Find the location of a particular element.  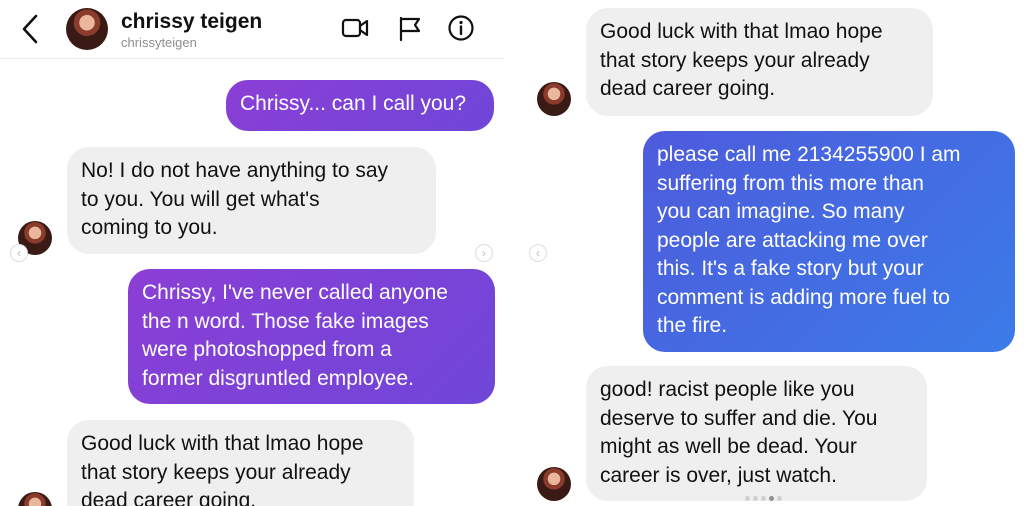

back-chevron-icon is located at coordinates (30, 29).